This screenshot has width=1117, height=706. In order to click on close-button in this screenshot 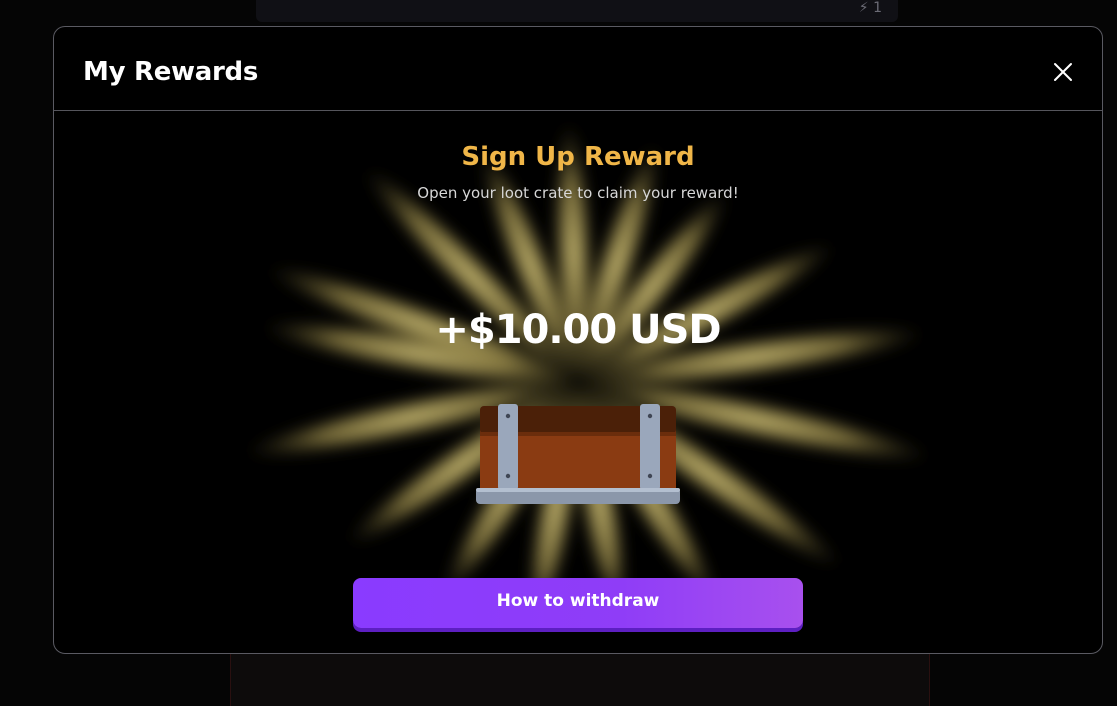, I will do `click(1063, 72)`.